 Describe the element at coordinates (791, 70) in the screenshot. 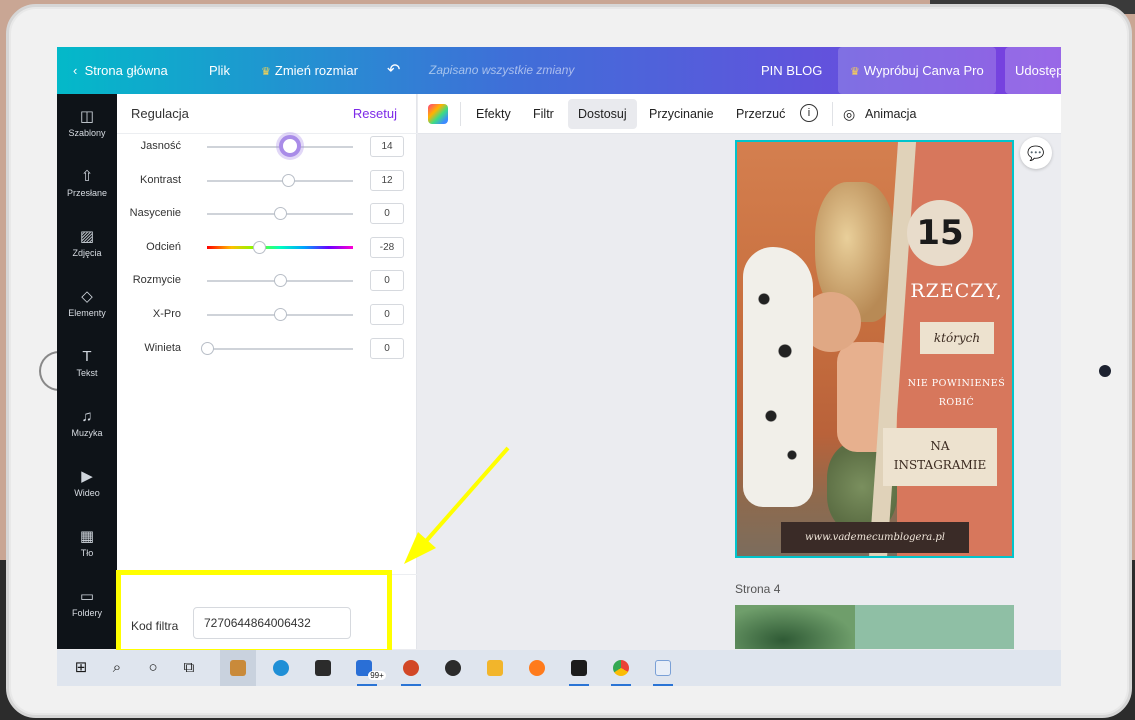

I see `project-title: PIN BLOG` at that location.